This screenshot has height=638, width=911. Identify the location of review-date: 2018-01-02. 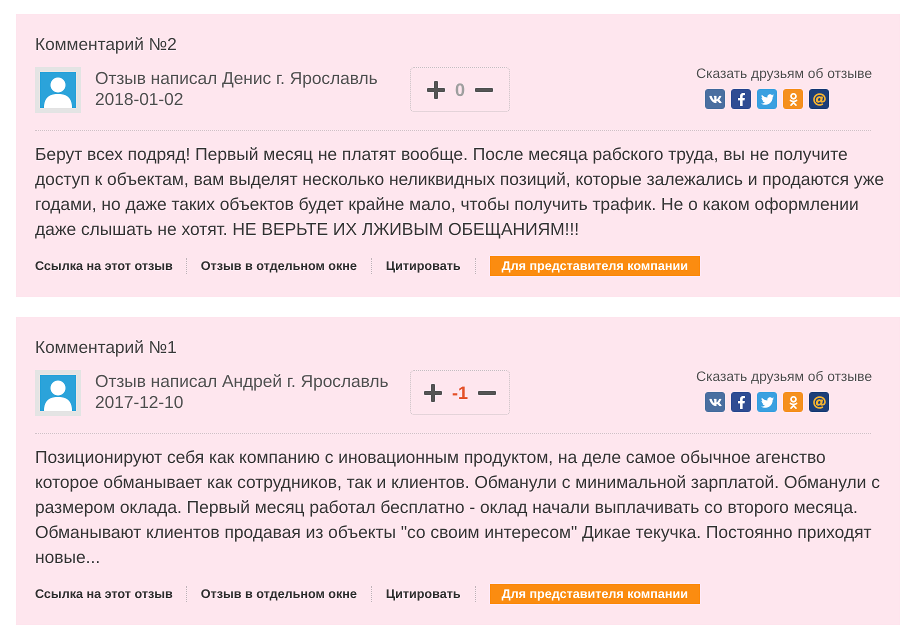
(139, 99).